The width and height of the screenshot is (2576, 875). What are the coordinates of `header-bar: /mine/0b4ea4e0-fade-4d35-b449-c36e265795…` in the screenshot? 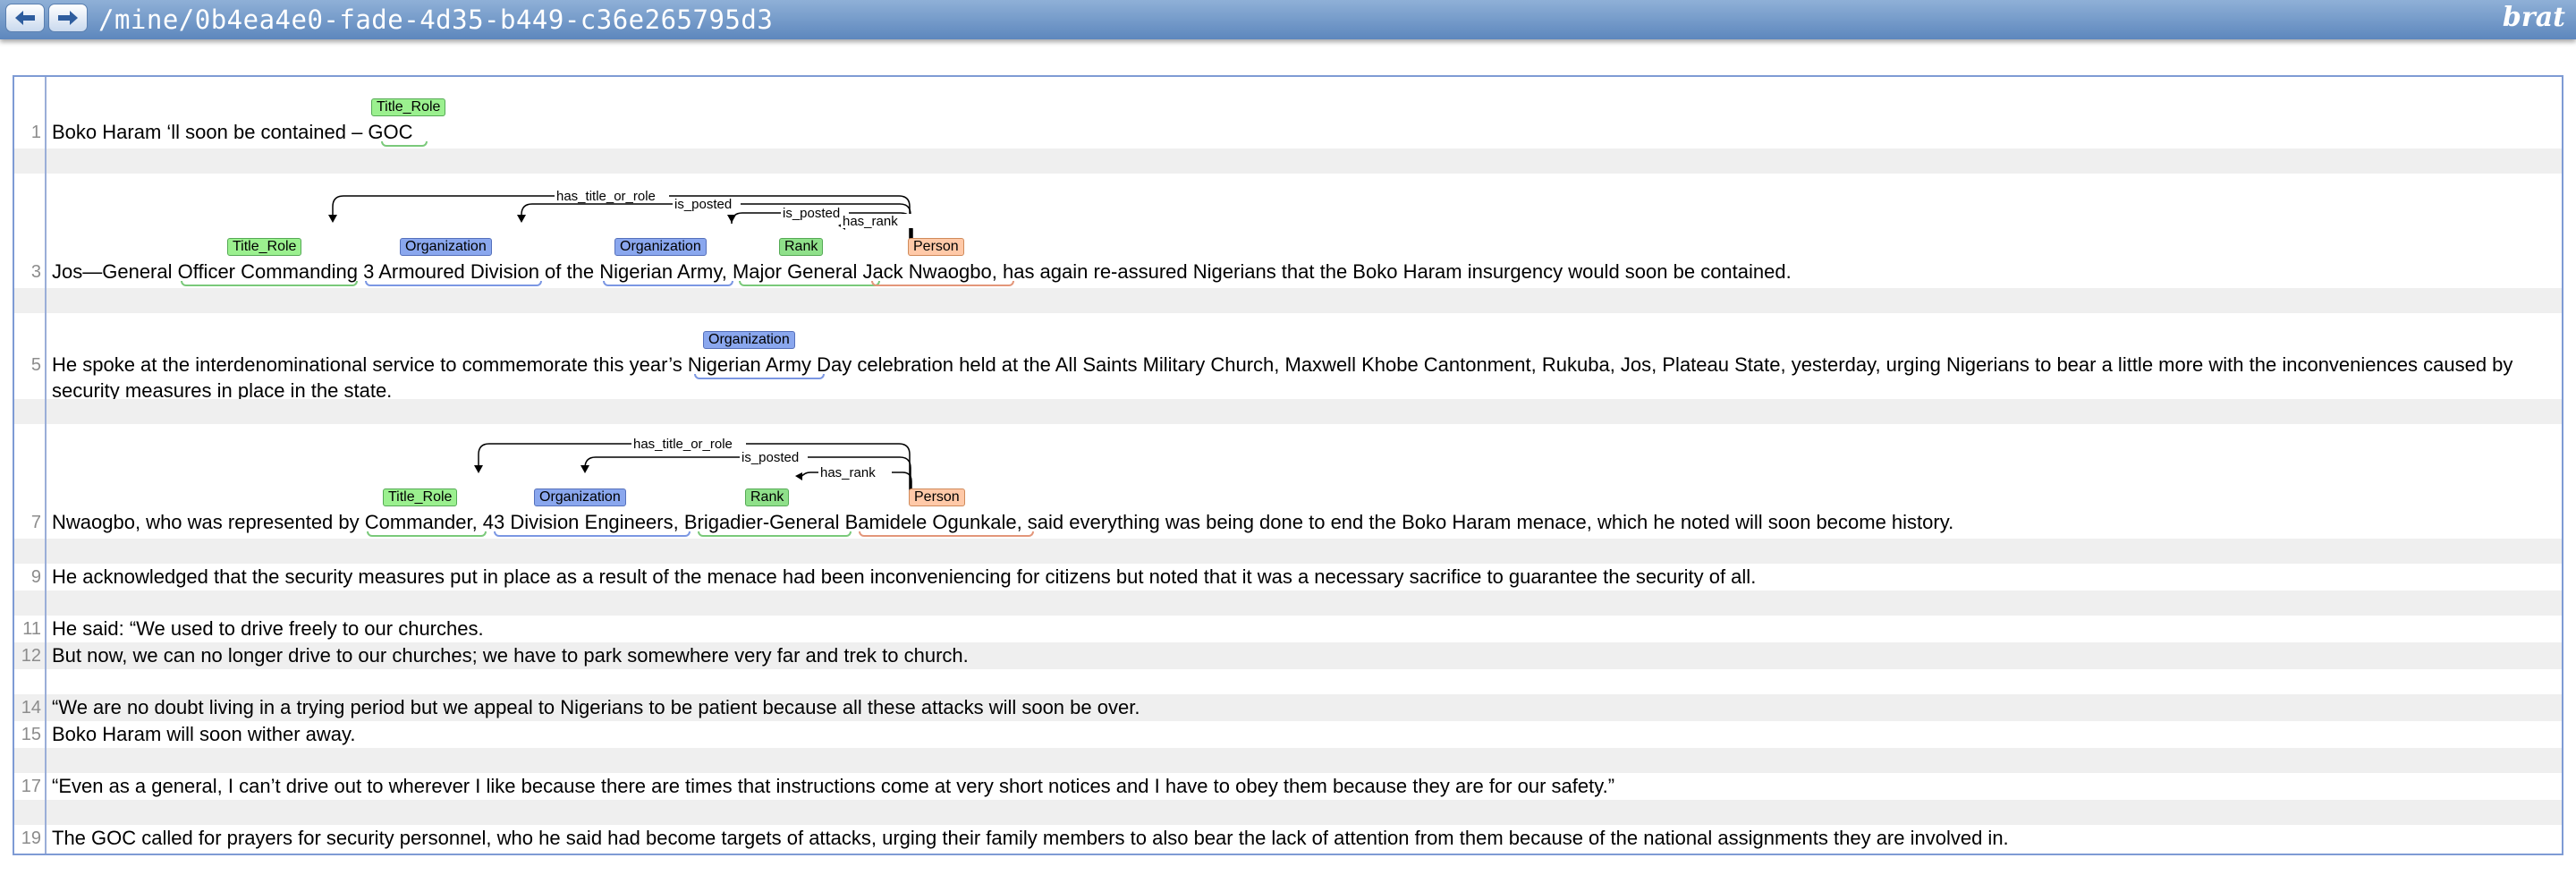 It's located at (1288, 19).